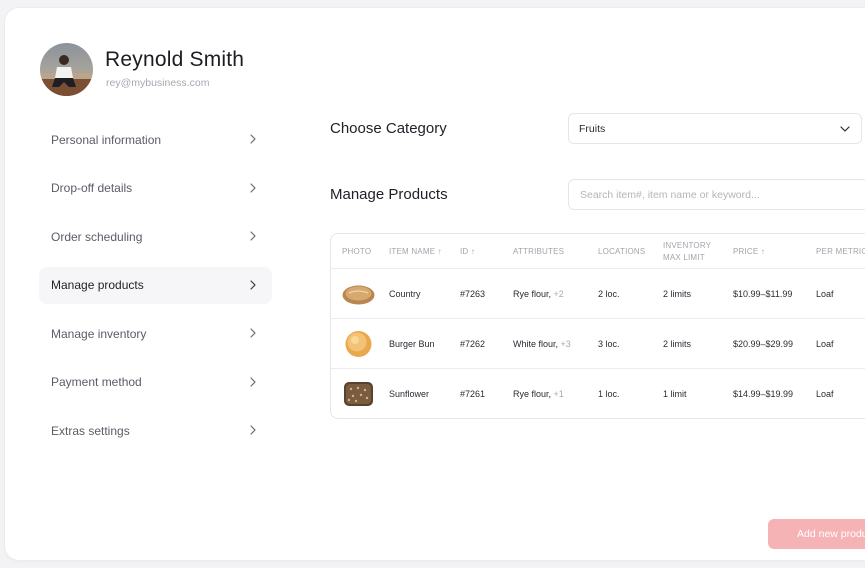 Image resolution: width=865 pixels, height=568 pixels. I want to click on product-photo-burger-bun, so click(358, 344).